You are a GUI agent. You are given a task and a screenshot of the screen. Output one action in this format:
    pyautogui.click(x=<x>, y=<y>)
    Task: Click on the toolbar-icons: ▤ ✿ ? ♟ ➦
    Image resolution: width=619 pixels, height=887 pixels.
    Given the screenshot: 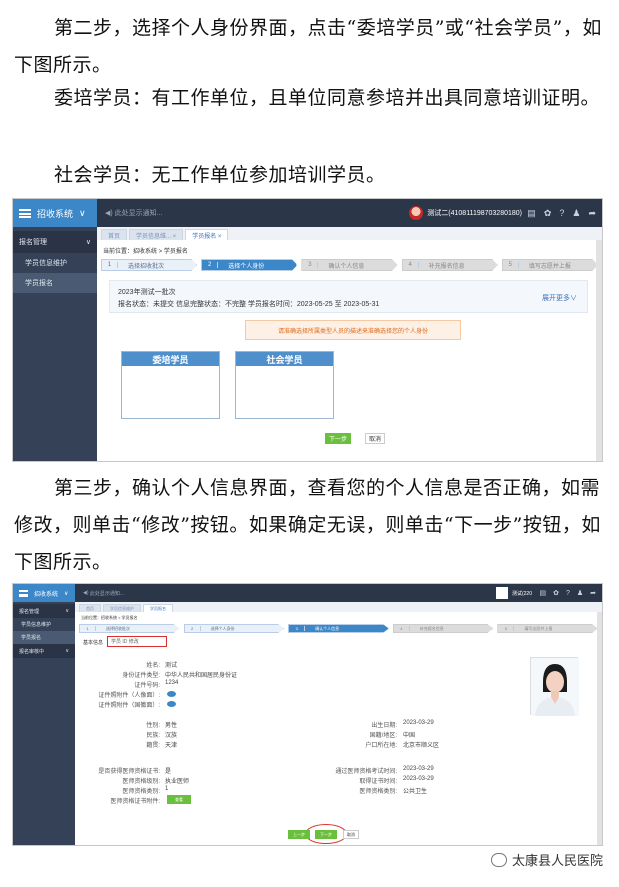 What is the action you would take?
    pyautogui.click(x=567, y=593)
    